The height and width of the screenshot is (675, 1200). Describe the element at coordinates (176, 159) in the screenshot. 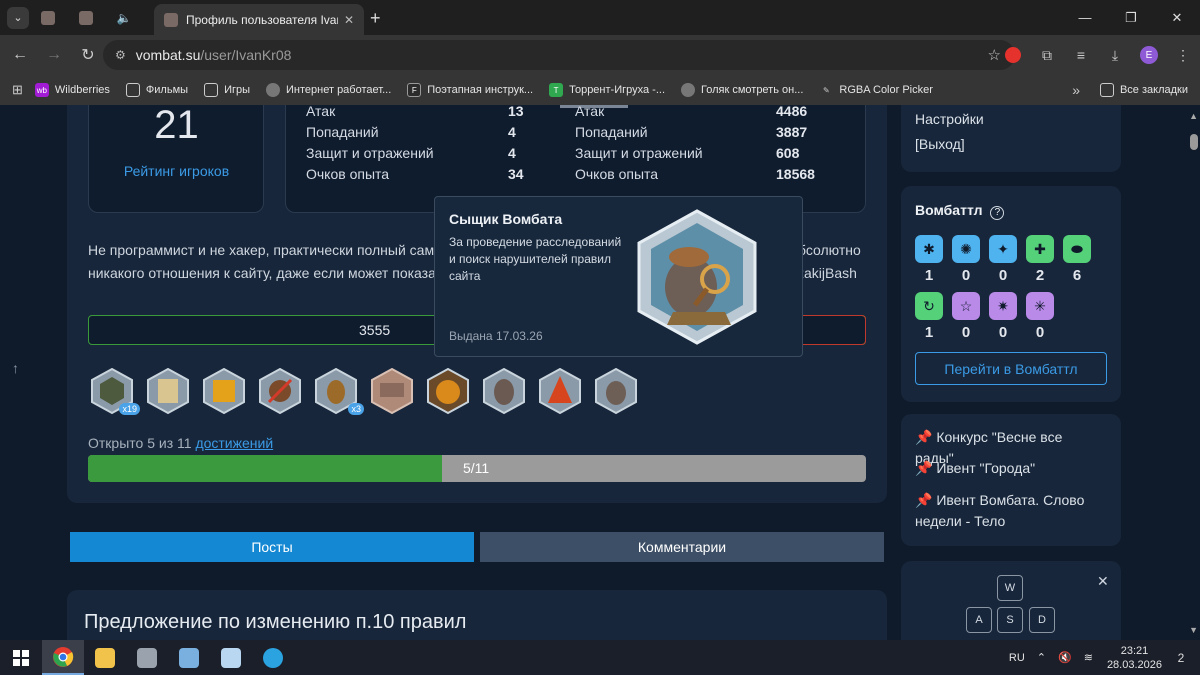

I see `rank-card: 21 Рейтинг игроков` at that location.